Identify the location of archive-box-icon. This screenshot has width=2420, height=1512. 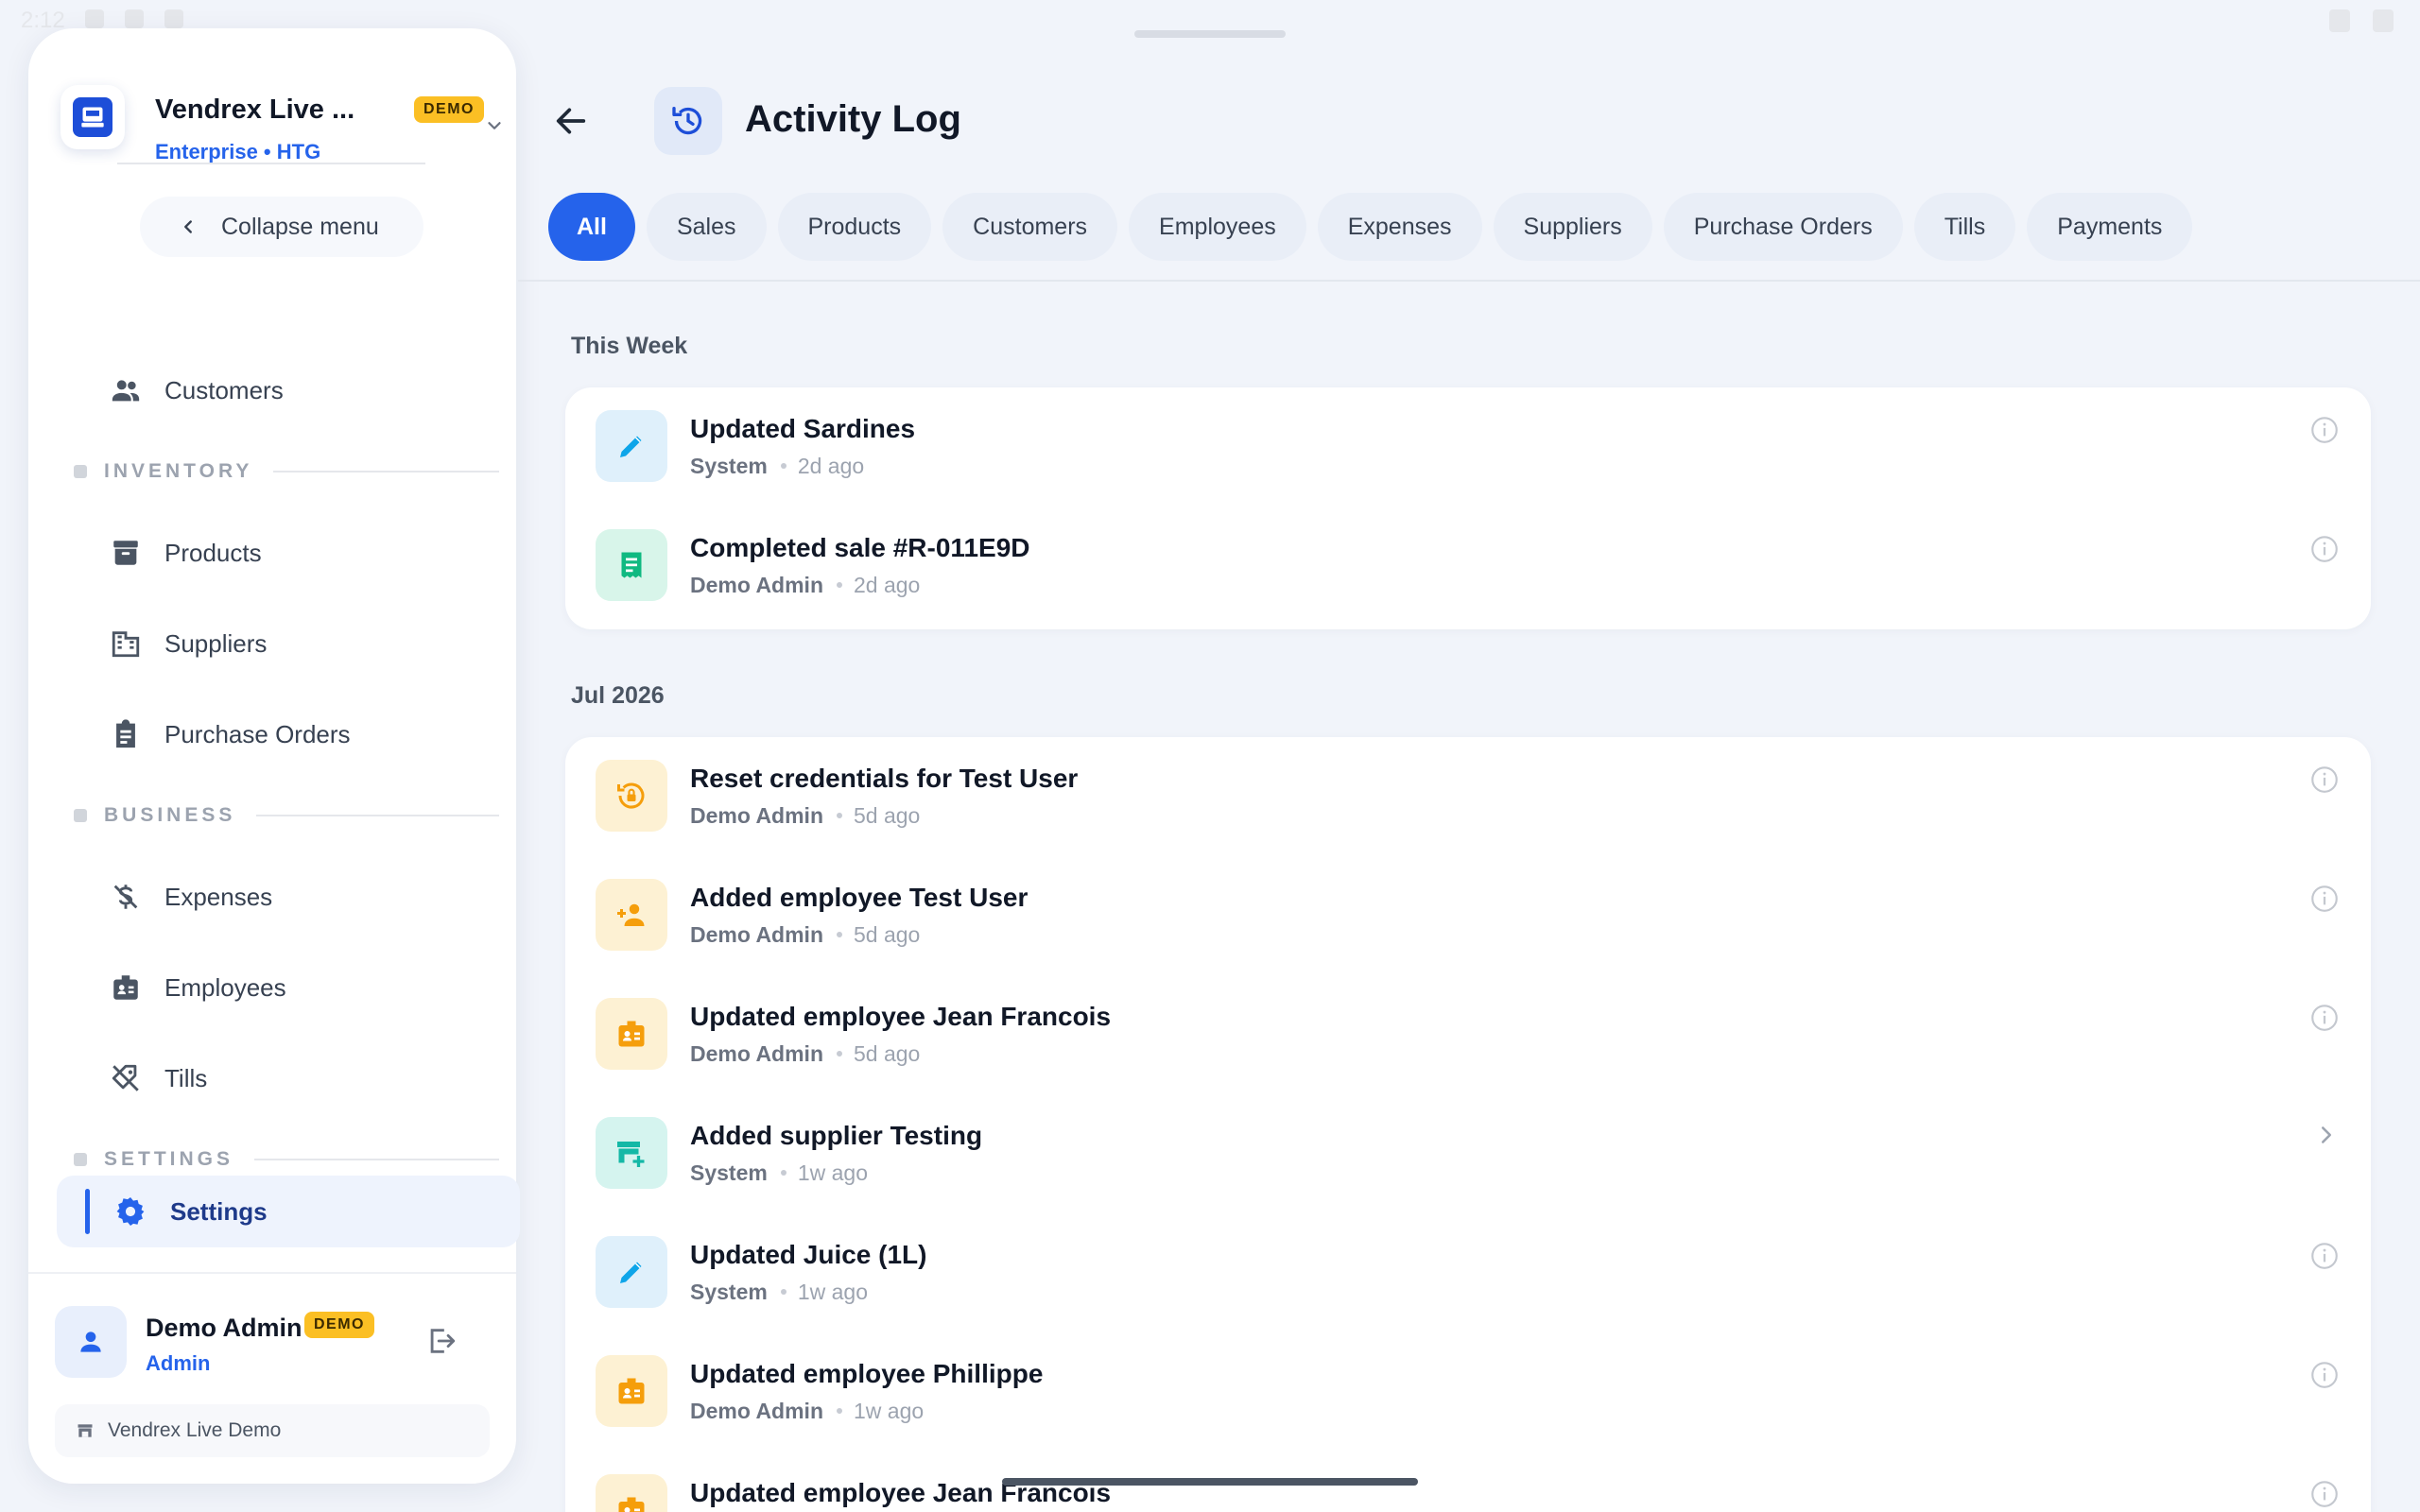
(125, 553).